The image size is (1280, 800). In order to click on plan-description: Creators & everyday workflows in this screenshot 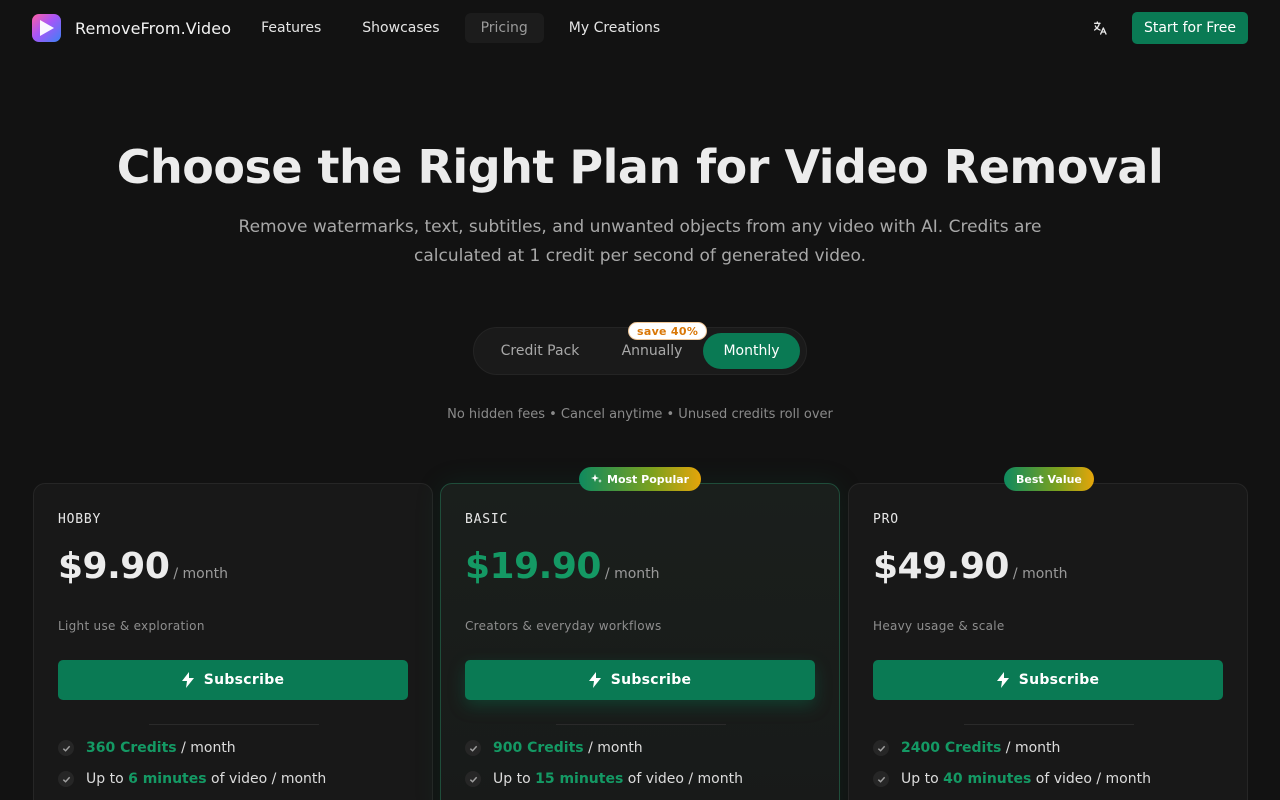, I will do `click(563, 626)`.